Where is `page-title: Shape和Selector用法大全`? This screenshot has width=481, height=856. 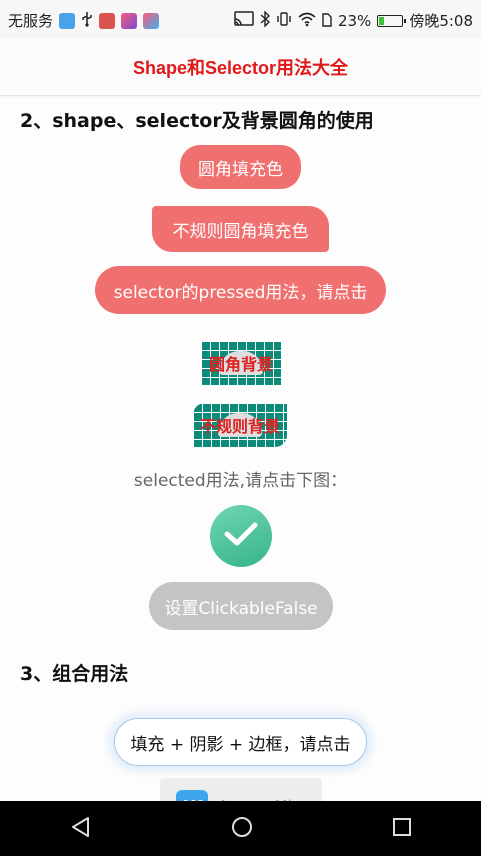
page-title: Shape和Selector用法大全 is located at coordinates (240, 67).